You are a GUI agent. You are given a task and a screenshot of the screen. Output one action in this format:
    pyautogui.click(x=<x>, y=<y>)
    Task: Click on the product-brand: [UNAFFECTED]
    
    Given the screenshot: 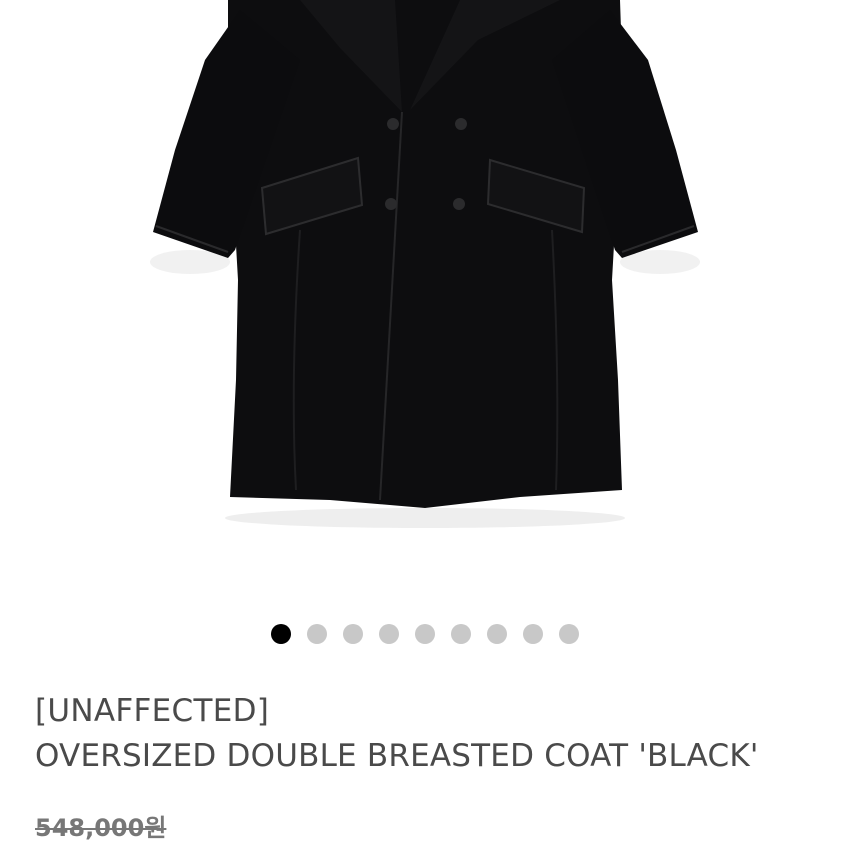 What is the action you would take?
    pyautogui.click(x=152, y=711)
    